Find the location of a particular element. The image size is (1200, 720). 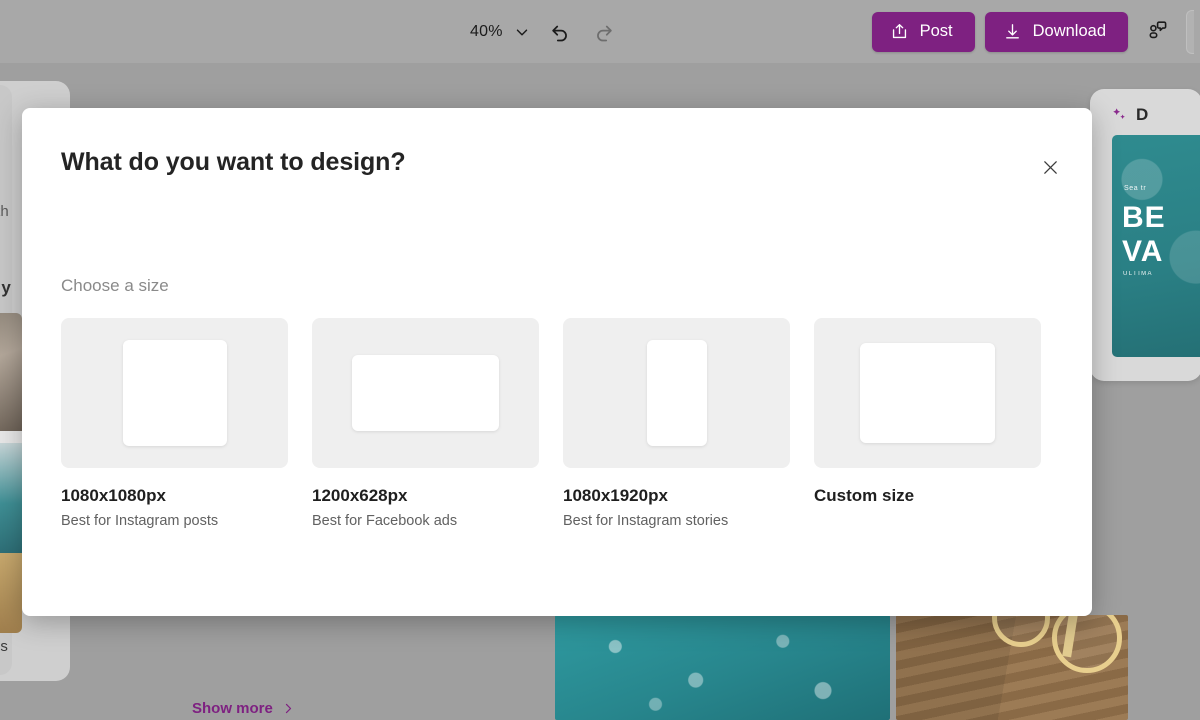

size-shape-landscape is located at coordinates (425, 393).